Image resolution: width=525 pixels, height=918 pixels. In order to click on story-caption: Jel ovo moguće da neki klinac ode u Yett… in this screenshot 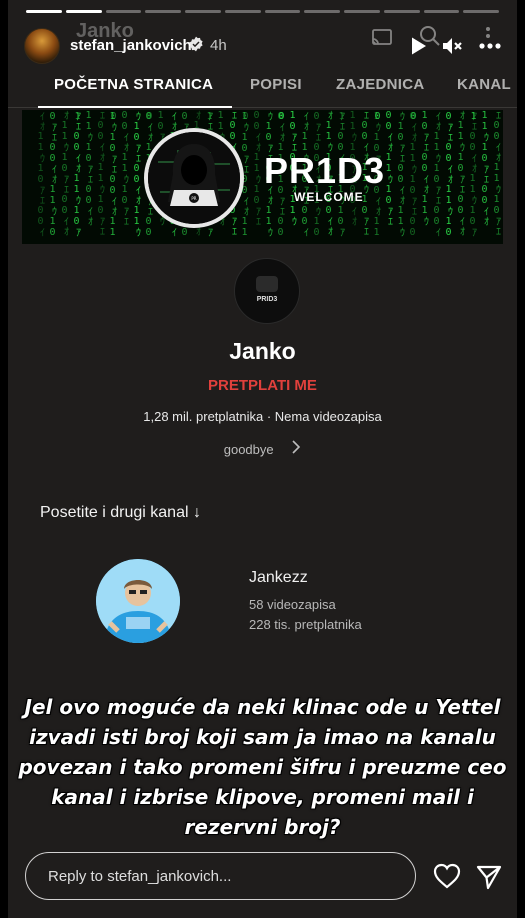, I will do `click(262, 767)`.